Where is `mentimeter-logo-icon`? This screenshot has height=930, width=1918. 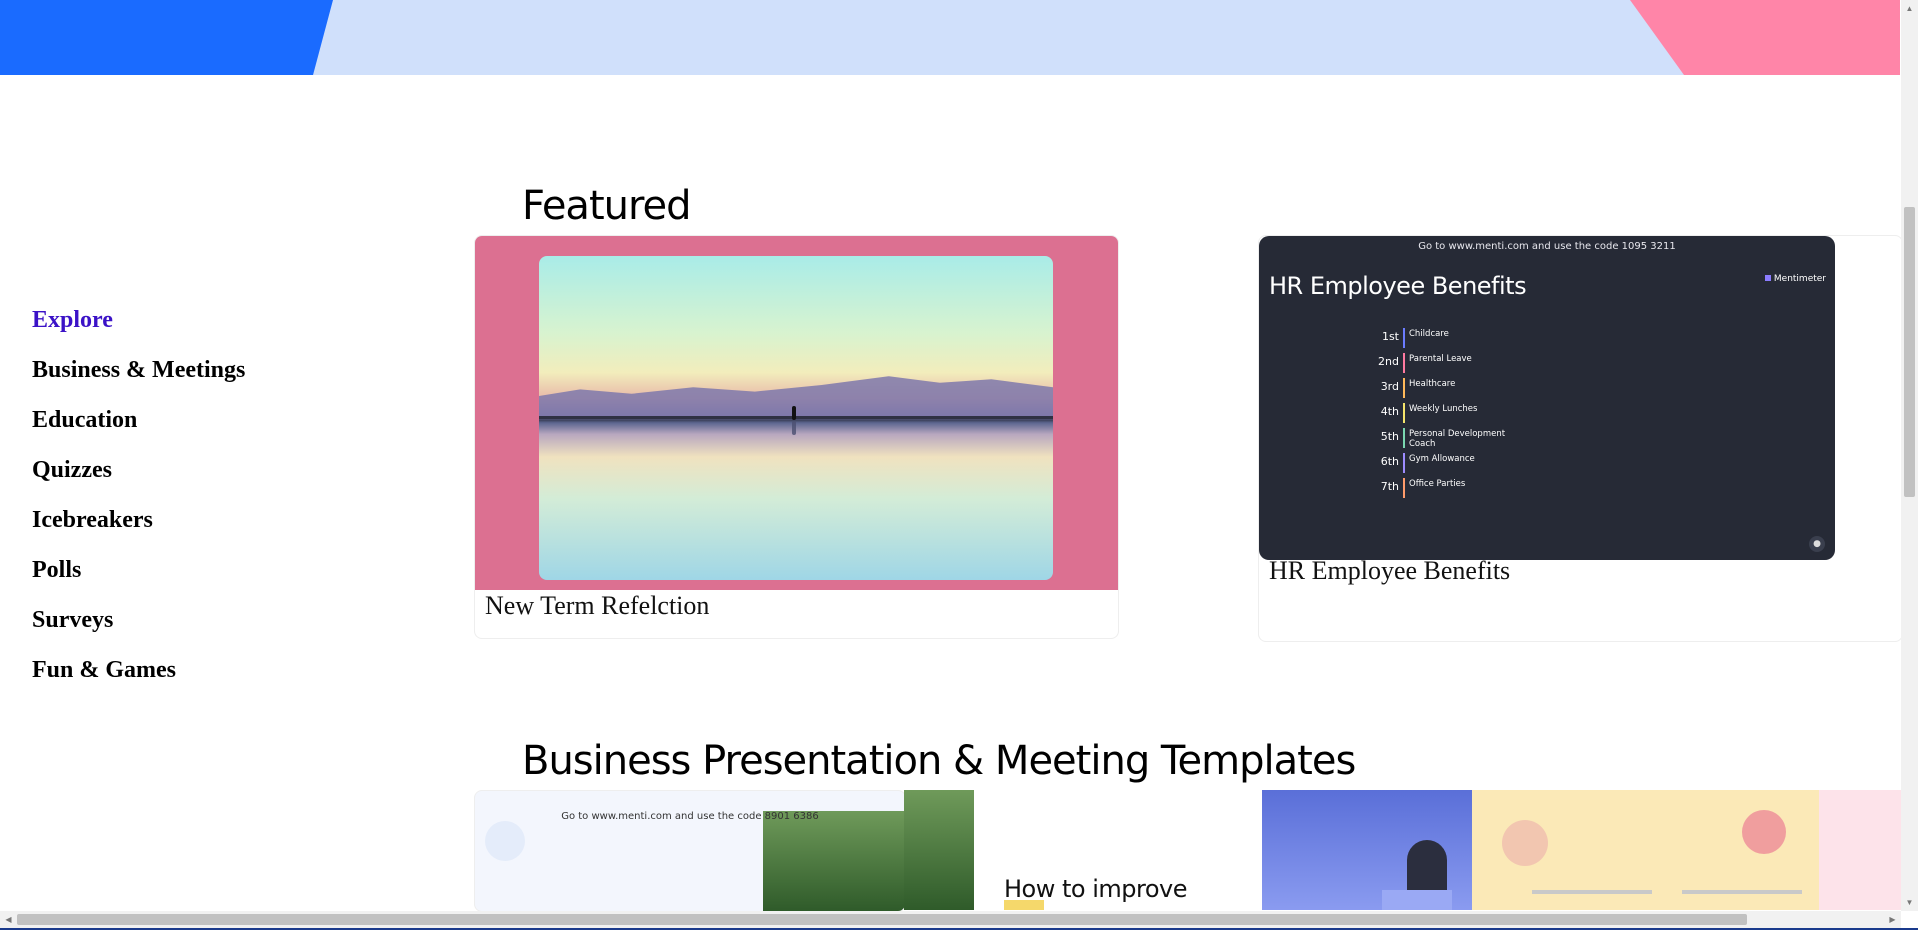
mentimeter-logo-icon is located at coordinates (1767, 278).